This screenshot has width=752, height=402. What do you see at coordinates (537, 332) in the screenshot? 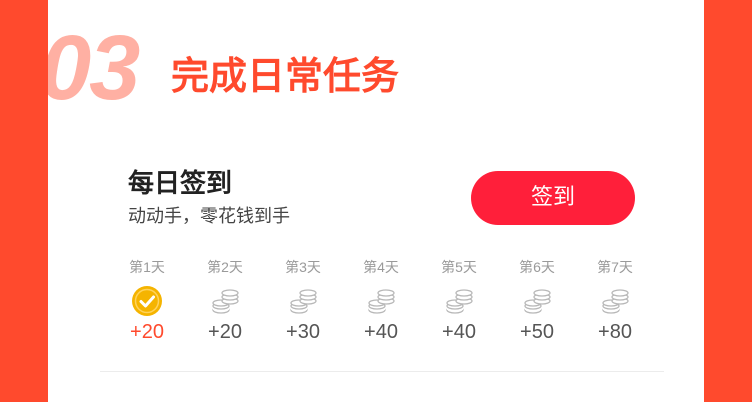
I see `day-points: +50` at bounding box center [537, 332].